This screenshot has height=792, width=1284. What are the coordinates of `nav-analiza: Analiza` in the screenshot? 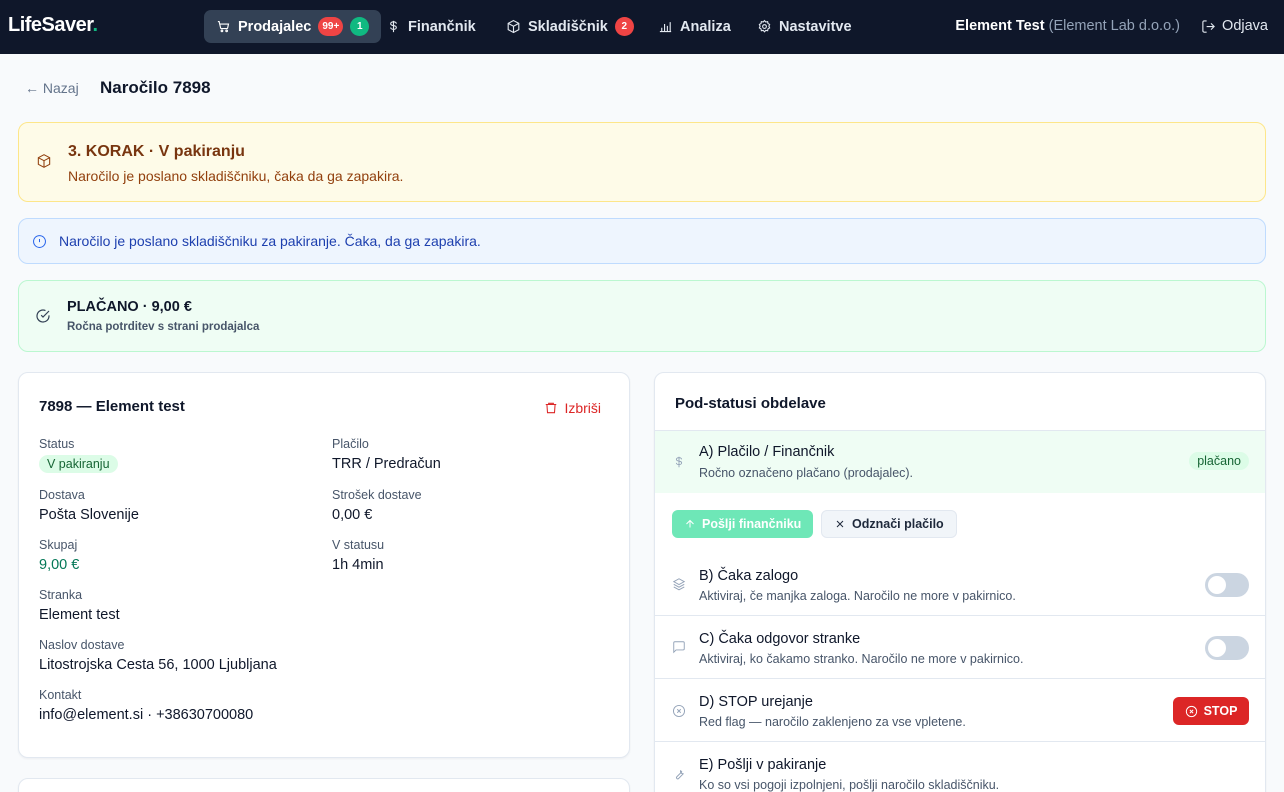 It's located at (694, 26).